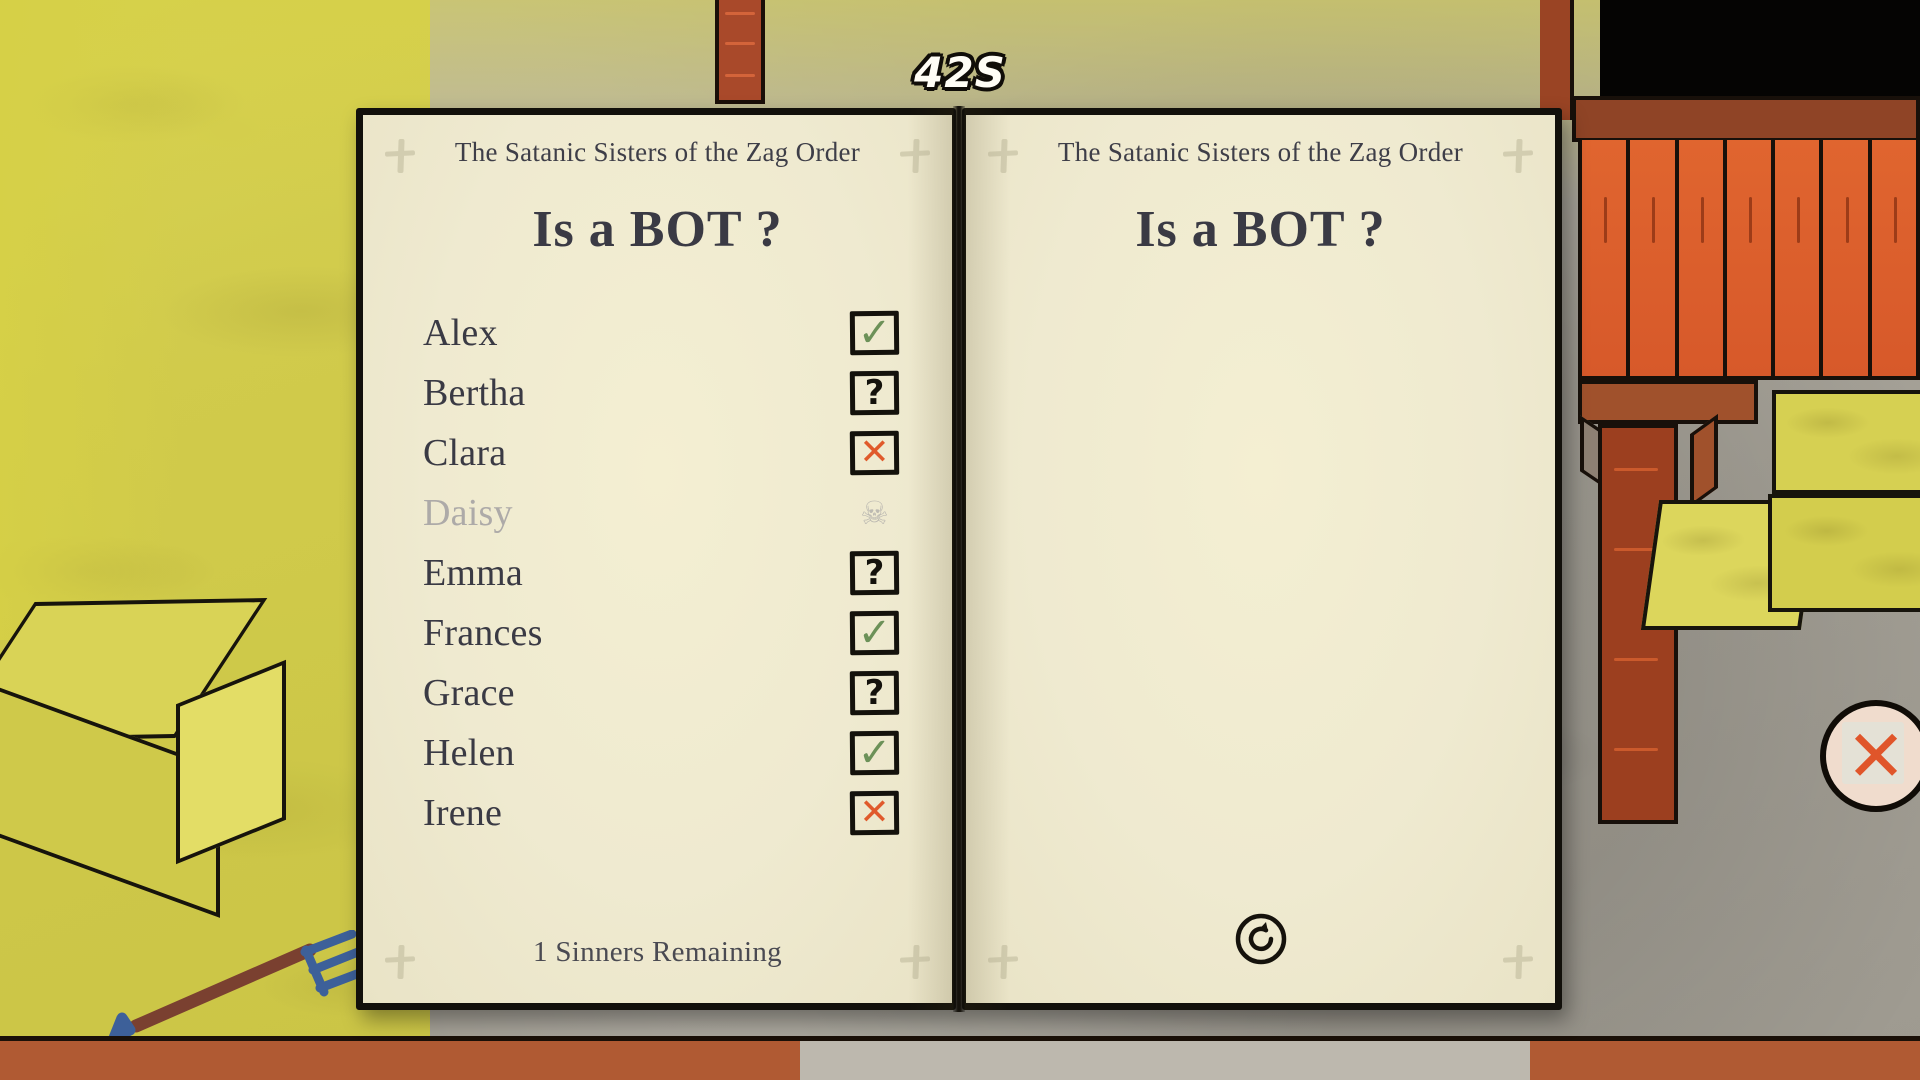 This screenshot has height=1080, width=1920. Describe the element at coordinates (663, 753) in the screenshot. I see `list-item: Helen ✓` at that location.